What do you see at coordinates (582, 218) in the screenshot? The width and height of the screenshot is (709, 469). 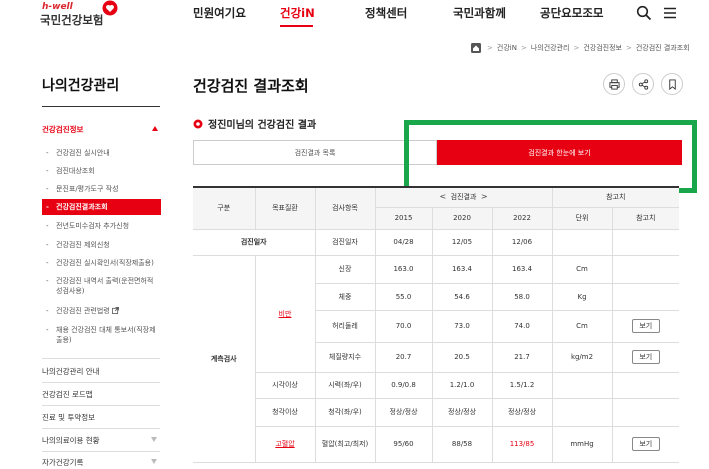 I see `header-unit: 단위` at bounding box center [582, 218].